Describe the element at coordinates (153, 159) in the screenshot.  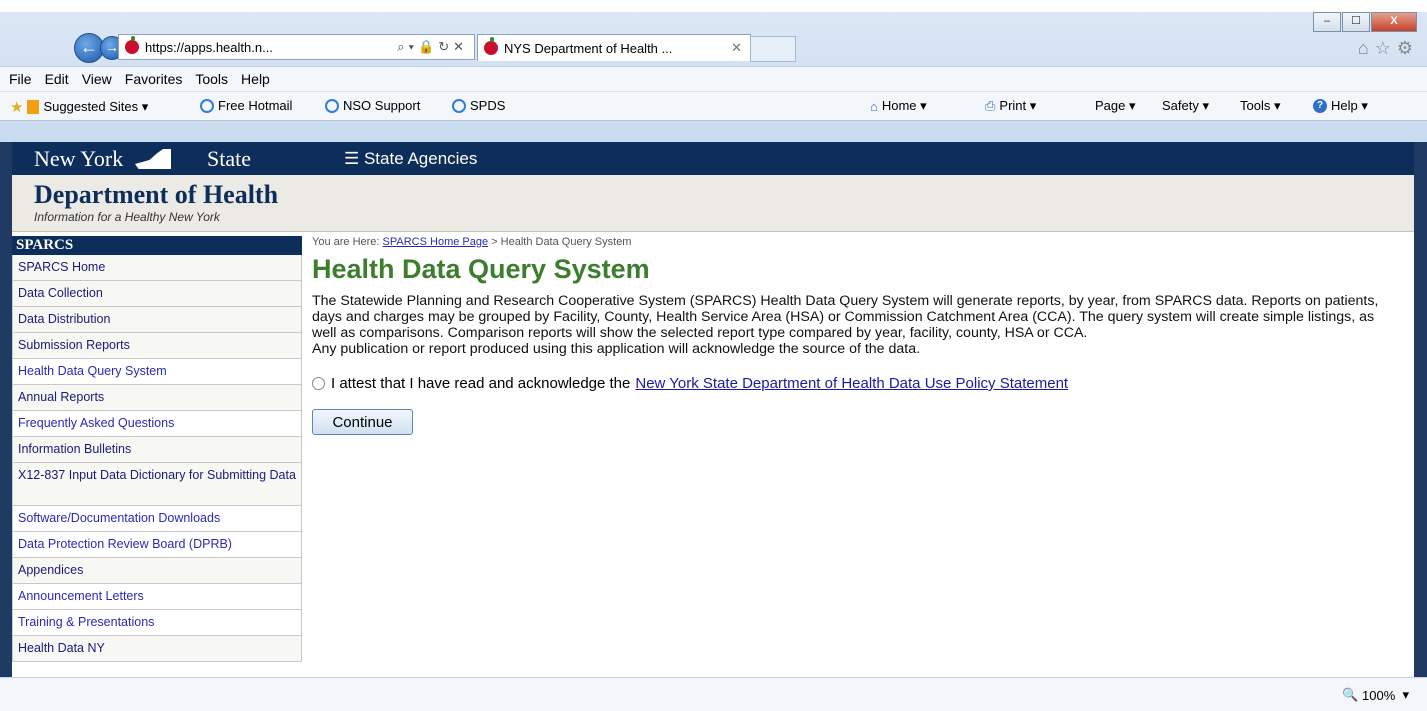
I see `ny-state-map-icon` at that location.